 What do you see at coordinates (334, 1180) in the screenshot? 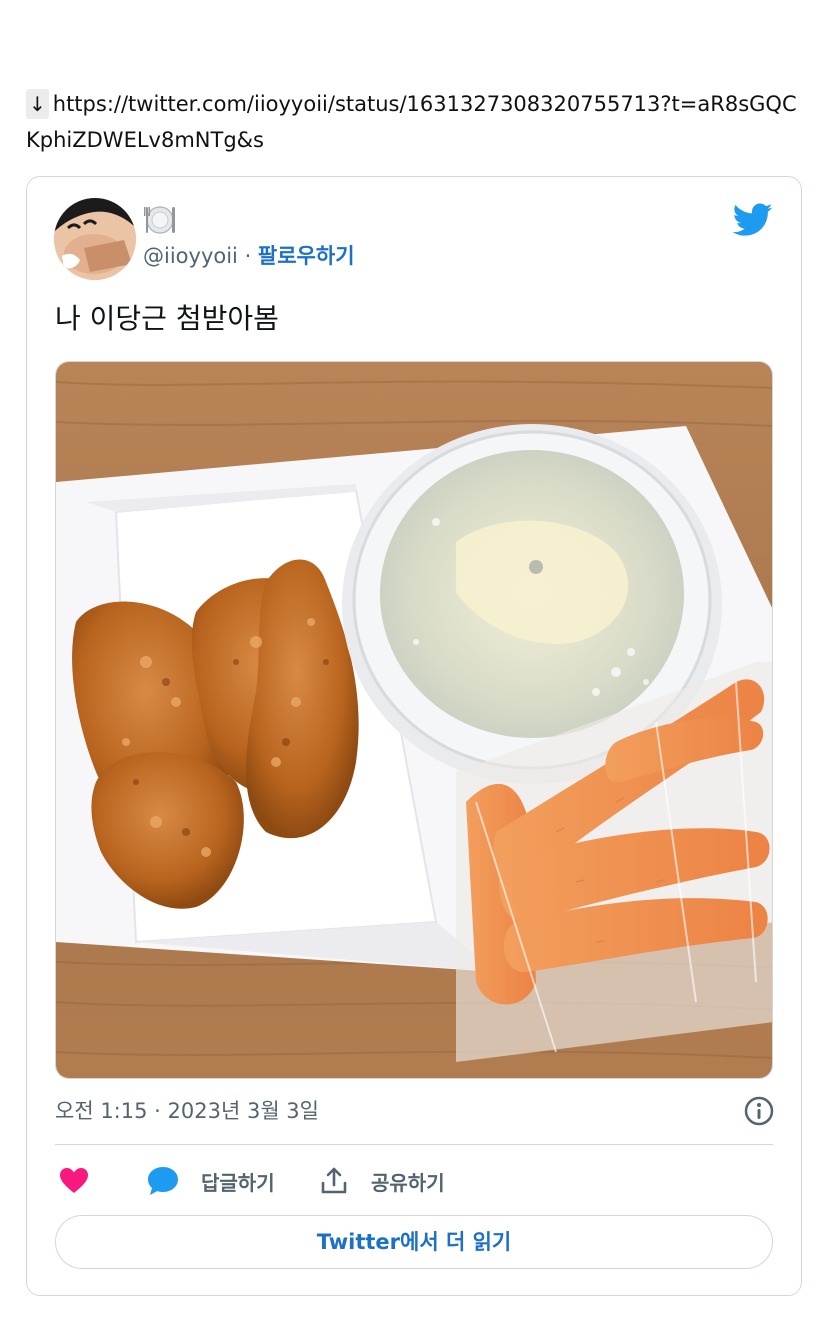
I see `share-upload-icon` at bounding box center [334, 1180].